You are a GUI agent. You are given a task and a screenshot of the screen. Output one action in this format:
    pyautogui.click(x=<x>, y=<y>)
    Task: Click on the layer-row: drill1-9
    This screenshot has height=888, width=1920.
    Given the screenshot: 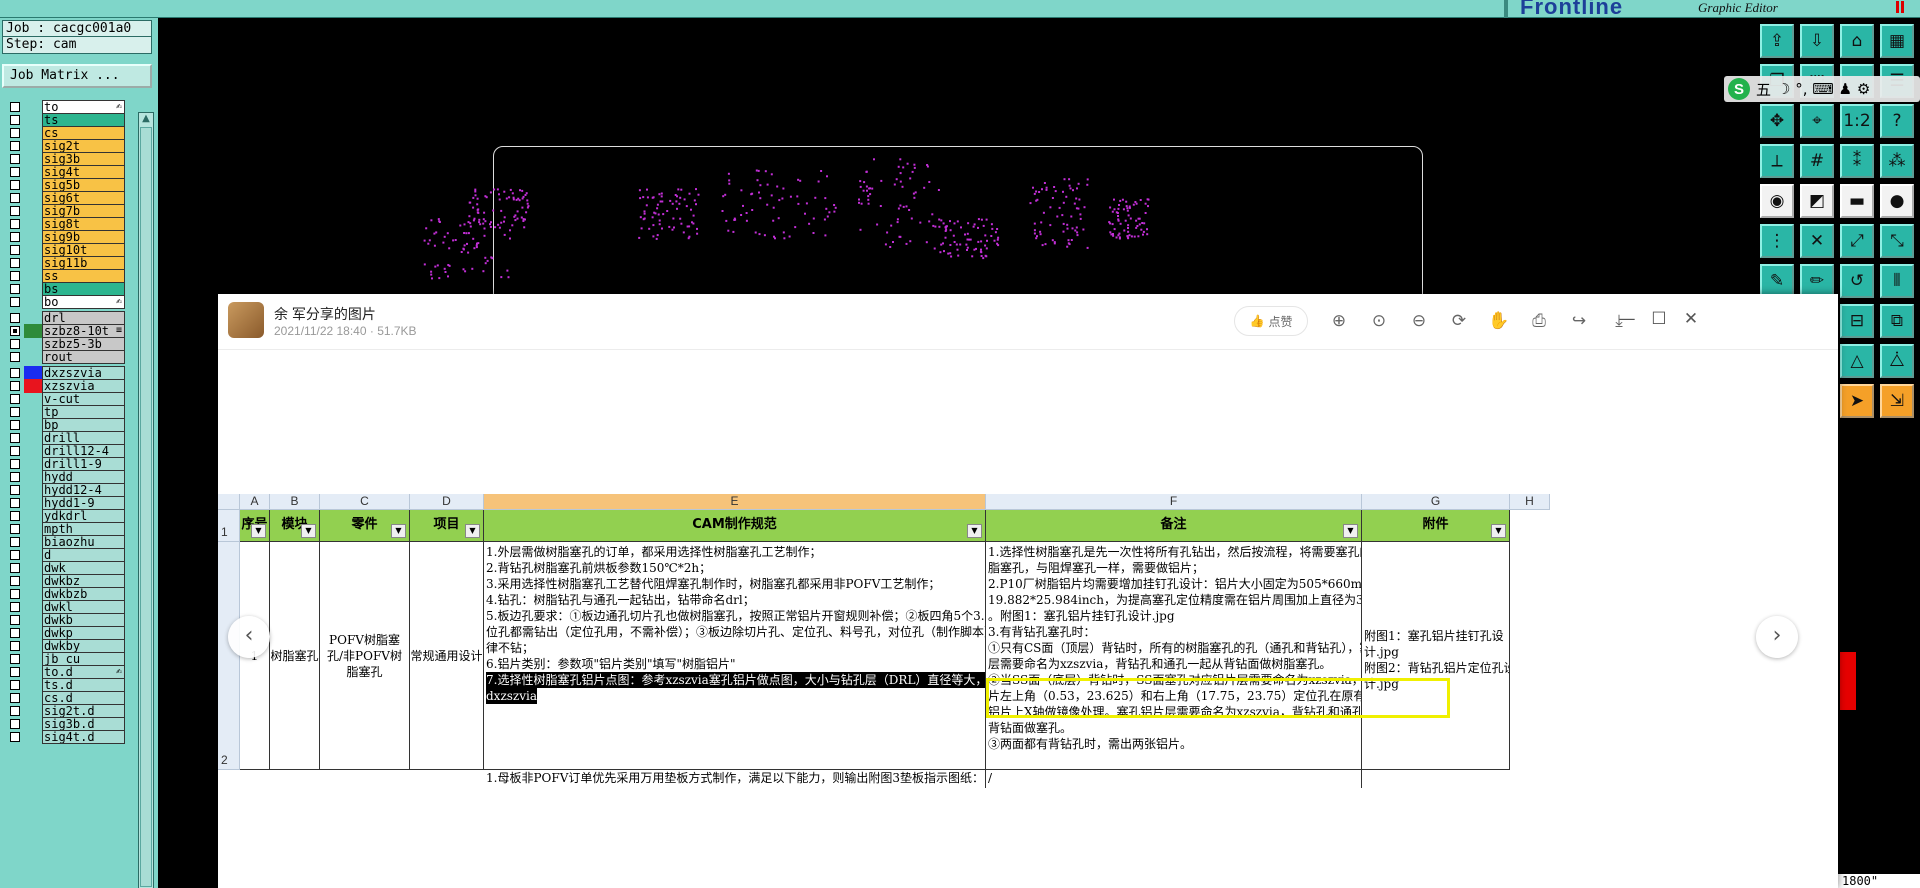 What is the action you would take?
    pyautogui.click(x=64, y=464)
    